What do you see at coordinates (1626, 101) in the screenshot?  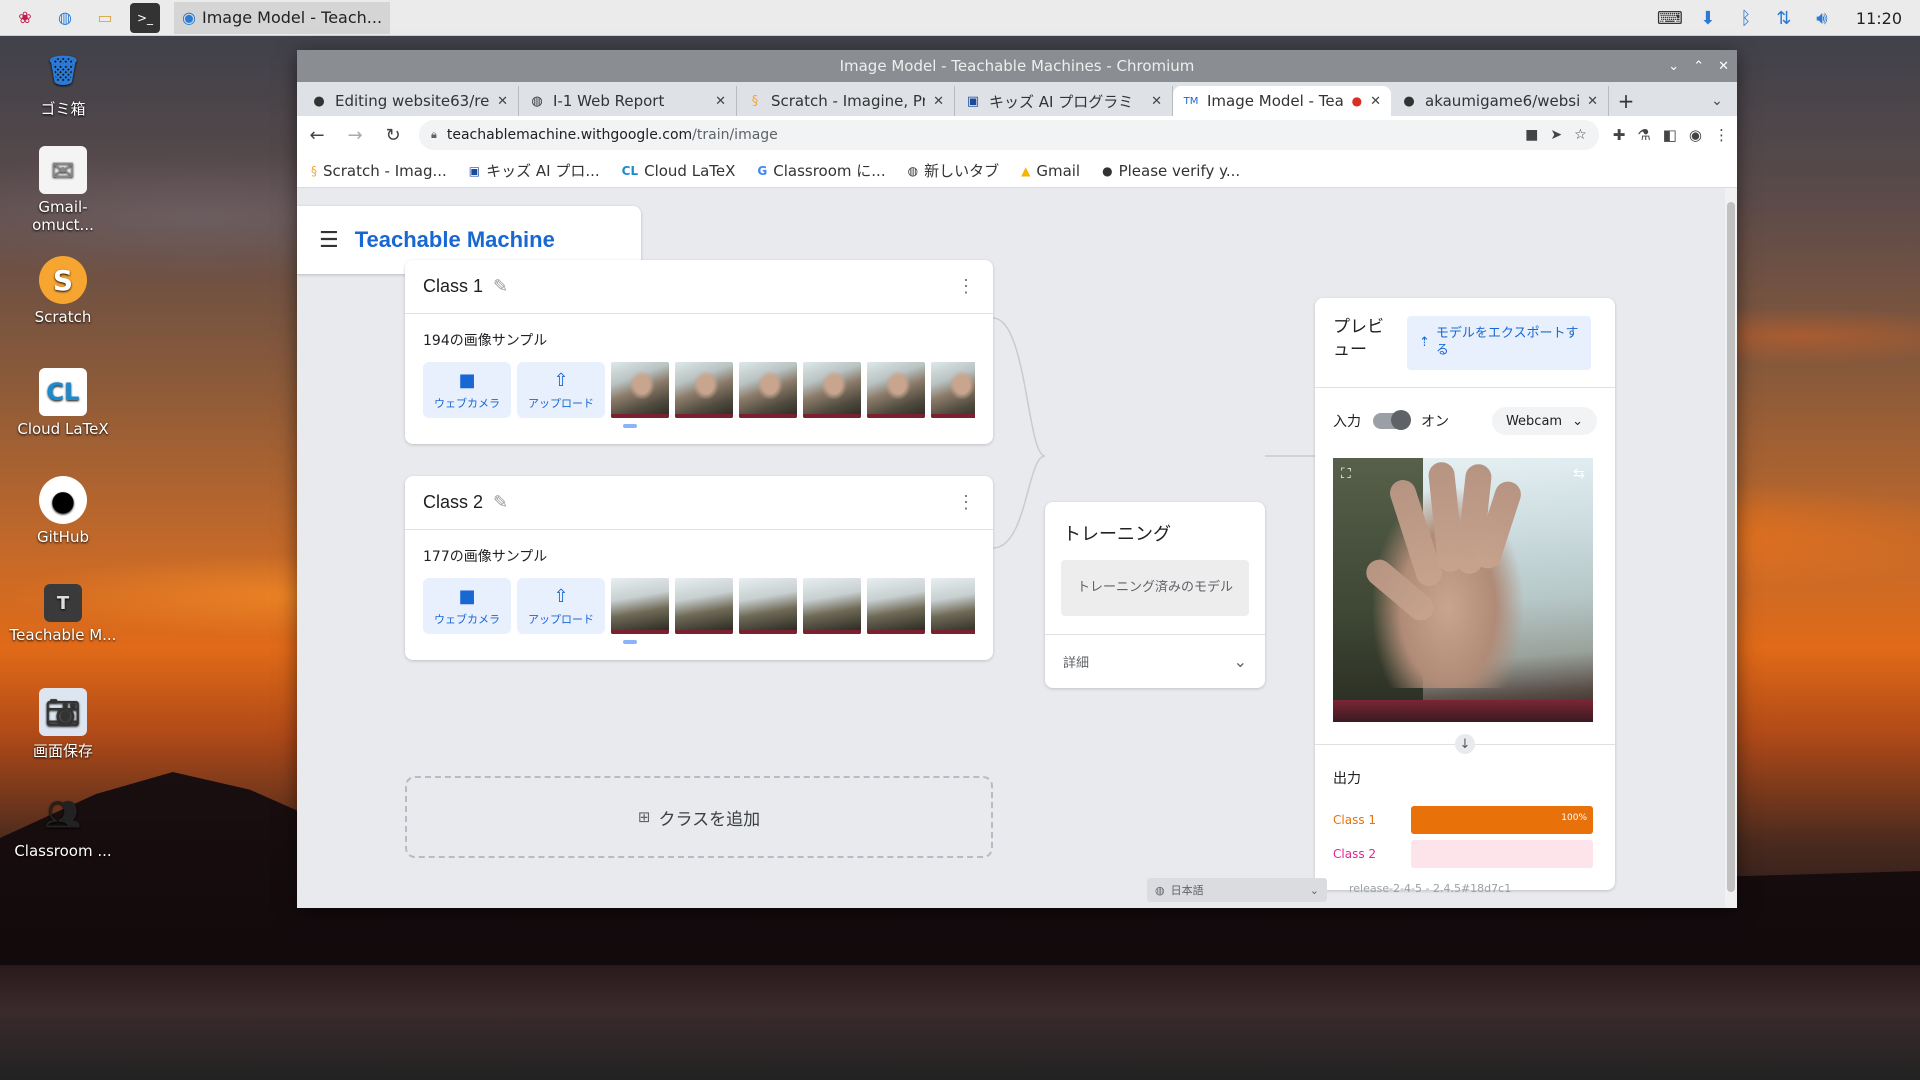 I see `new-tab-button: +` at bounding box center [1626, 101].